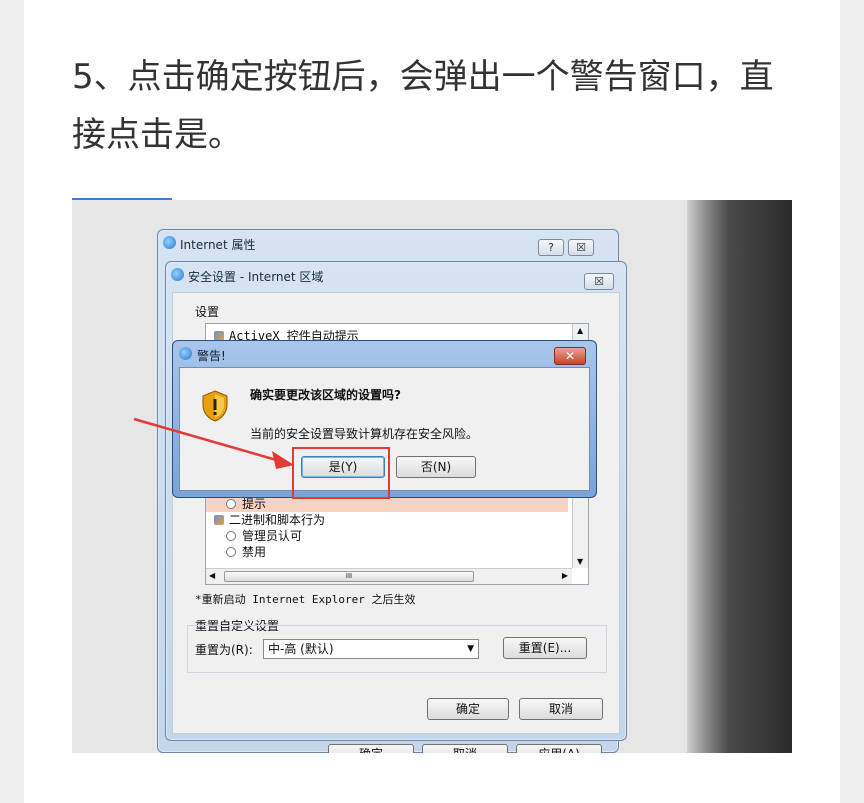  Describe the element at coordinates (371, 649) in the screenshot. I see `reset-level-select: 中-高 (默认) ▼` at that location.